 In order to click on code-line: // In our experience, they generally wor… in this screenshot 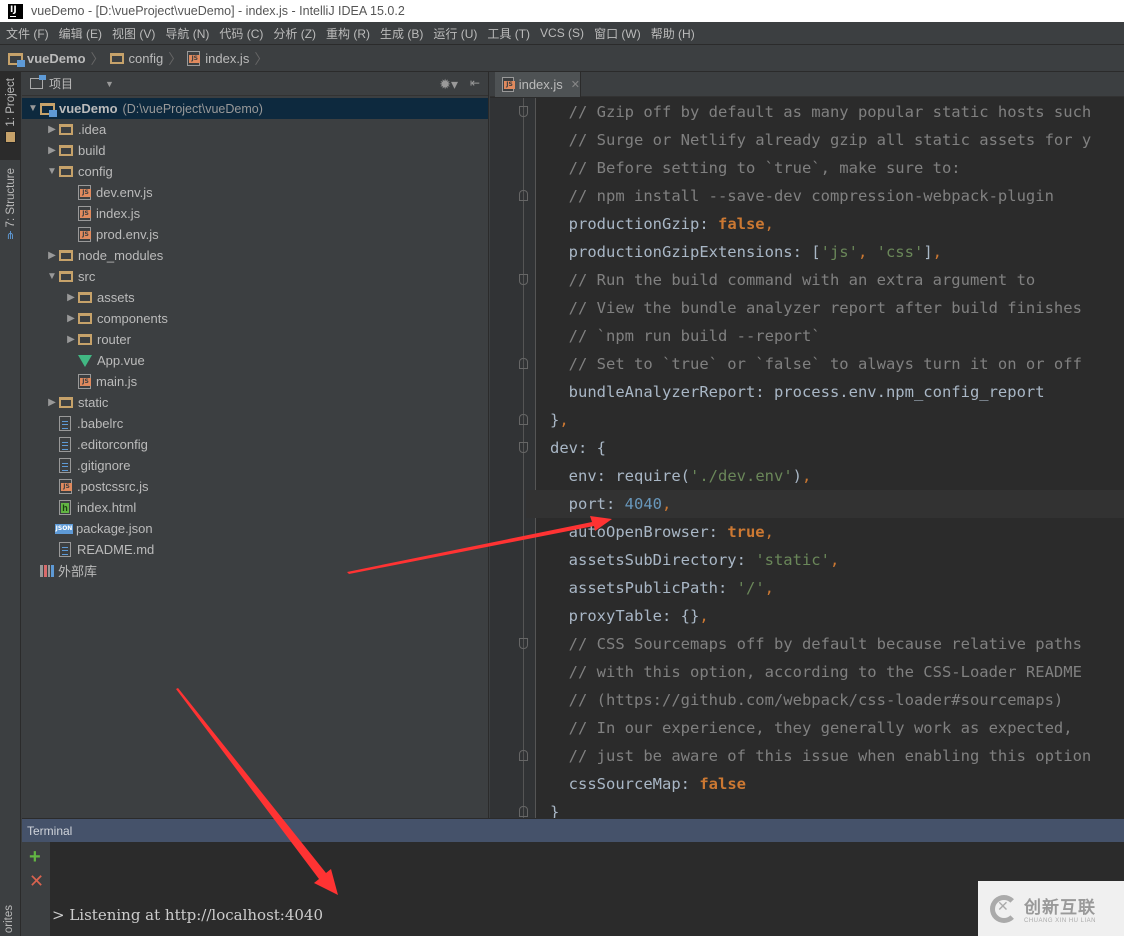, I will do `click(830, 728)`.